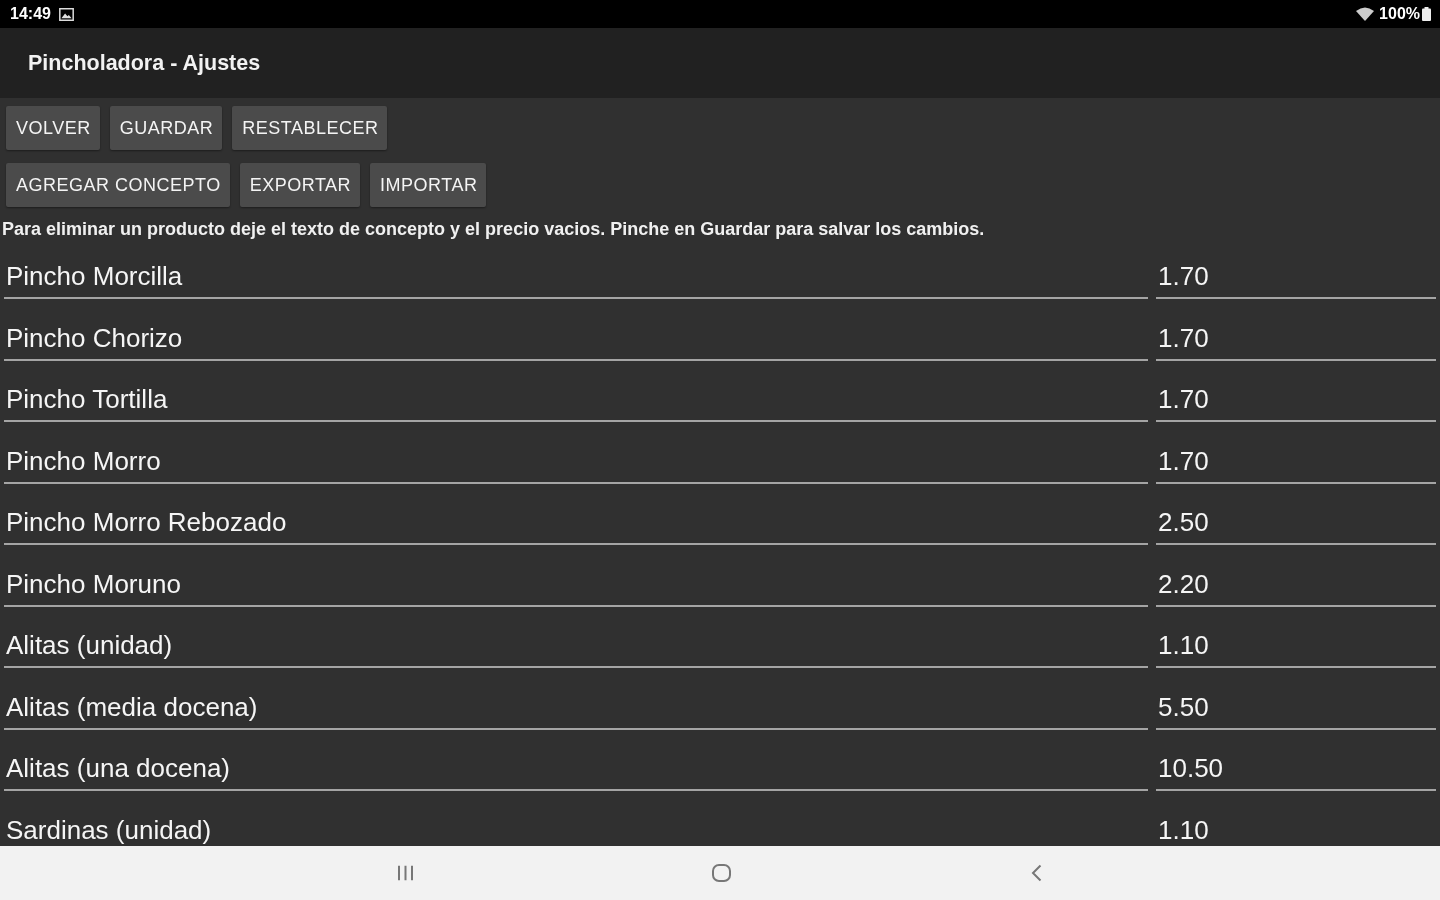  What do you see at coordinates (300, 185) in the screenshot?
I see `action-button: EXPORTAR` at bounding box center [300, 185].